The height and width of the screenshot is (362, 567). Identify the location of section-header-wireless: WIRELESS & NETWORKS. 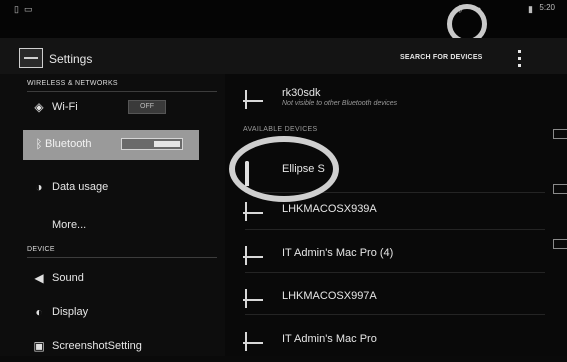
(72, 83).